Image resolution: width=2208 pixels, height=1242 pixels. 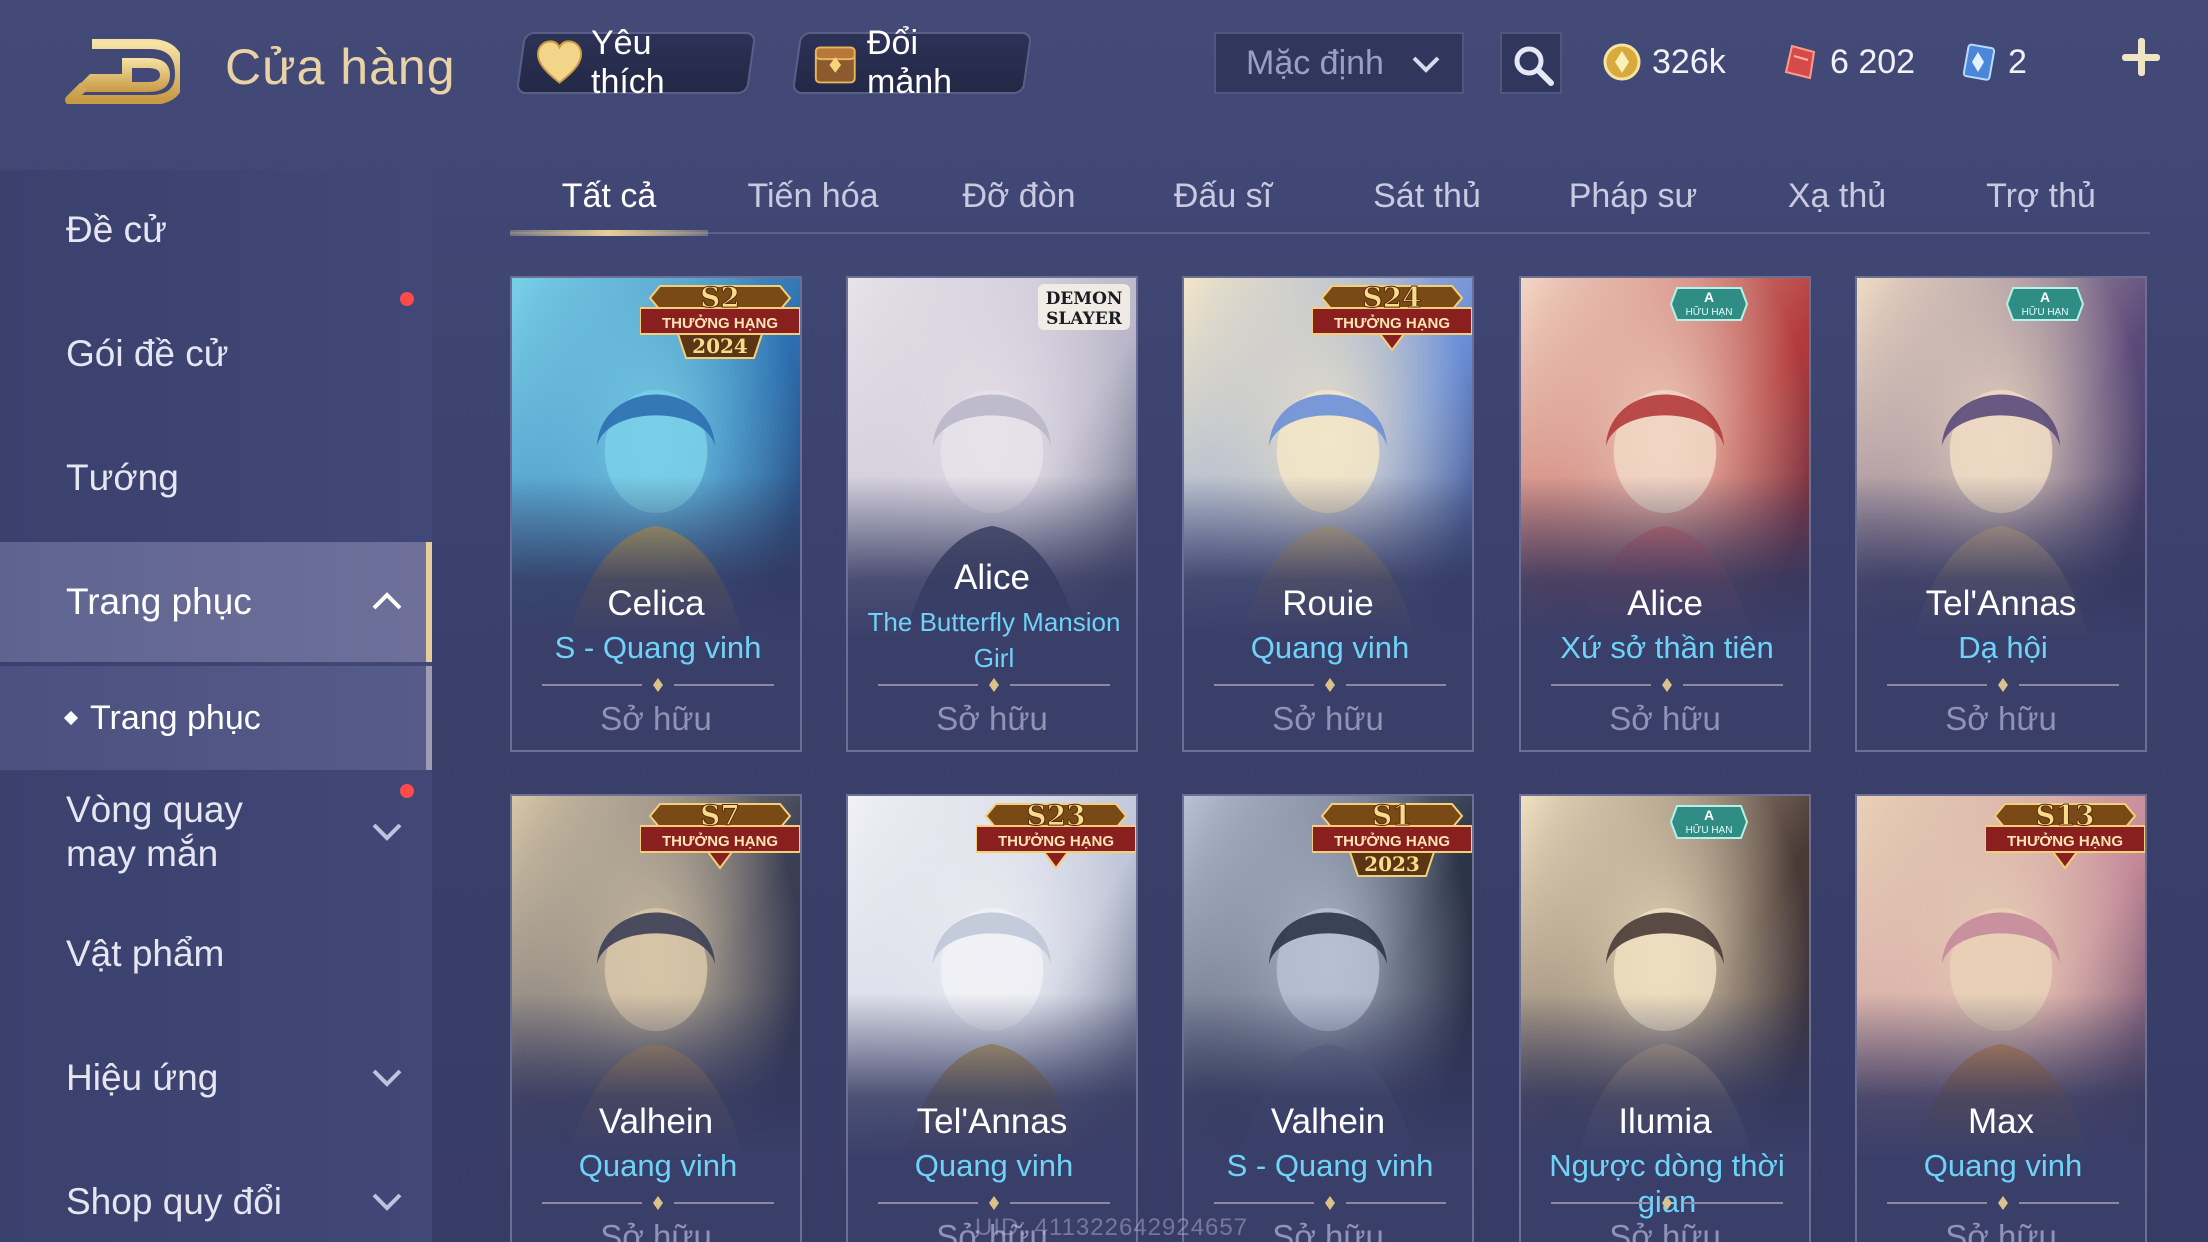 I want to click on exchange-fragments-button: Đổi mảnh, so click(x=912, y=62).